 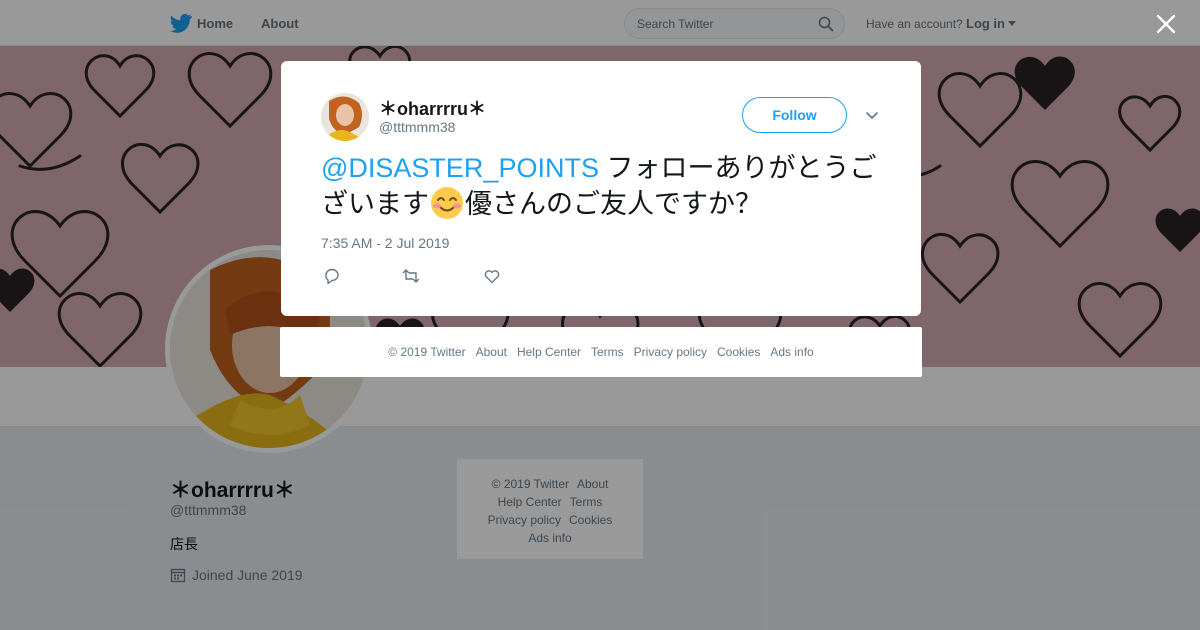 I want to click on mention-link: @DISASTER_POINTS, so click(x=460, y=168).